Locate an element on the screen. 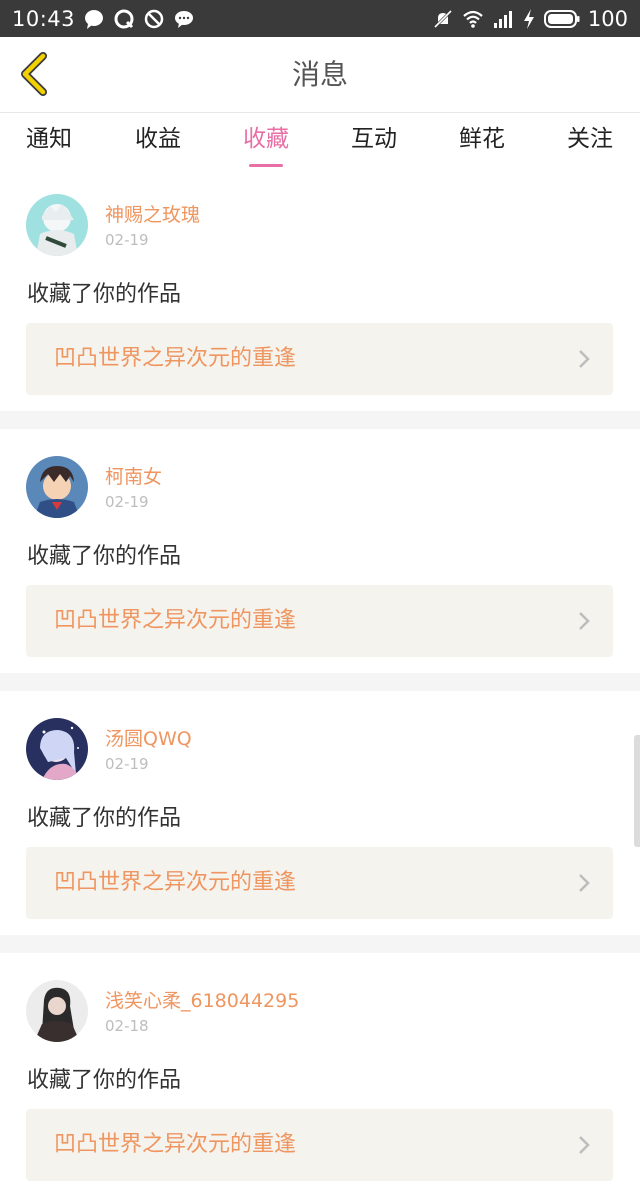 The height and width of the screenshot is (1181, 640). wifi-icon is located at coordinates (473, 19).